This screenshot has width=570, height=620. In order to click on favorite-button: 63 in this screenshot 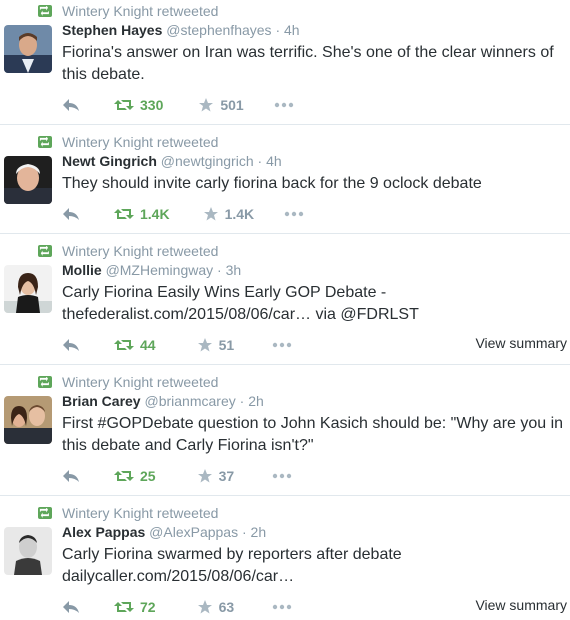, I will do `click(216, 607)`.